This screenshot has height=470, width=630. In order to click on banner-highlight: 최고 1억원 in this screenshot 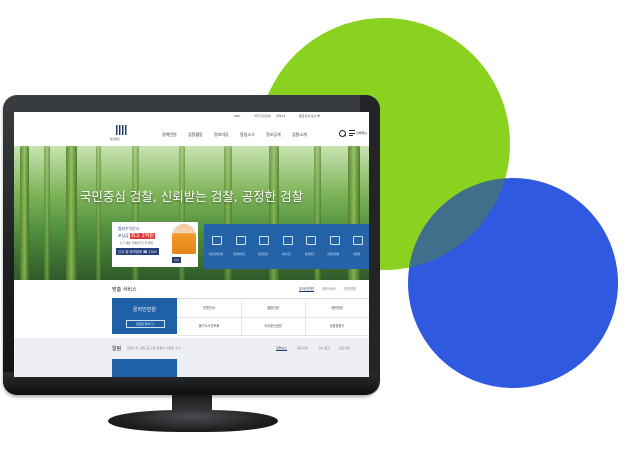, I will do `click(142, 236)`.